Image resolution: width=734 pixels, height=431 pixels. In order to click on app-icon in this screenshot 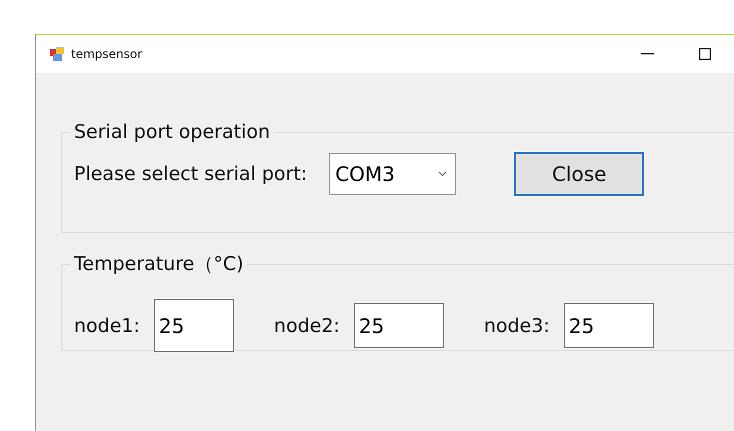, I will do `click(57, 54)`.